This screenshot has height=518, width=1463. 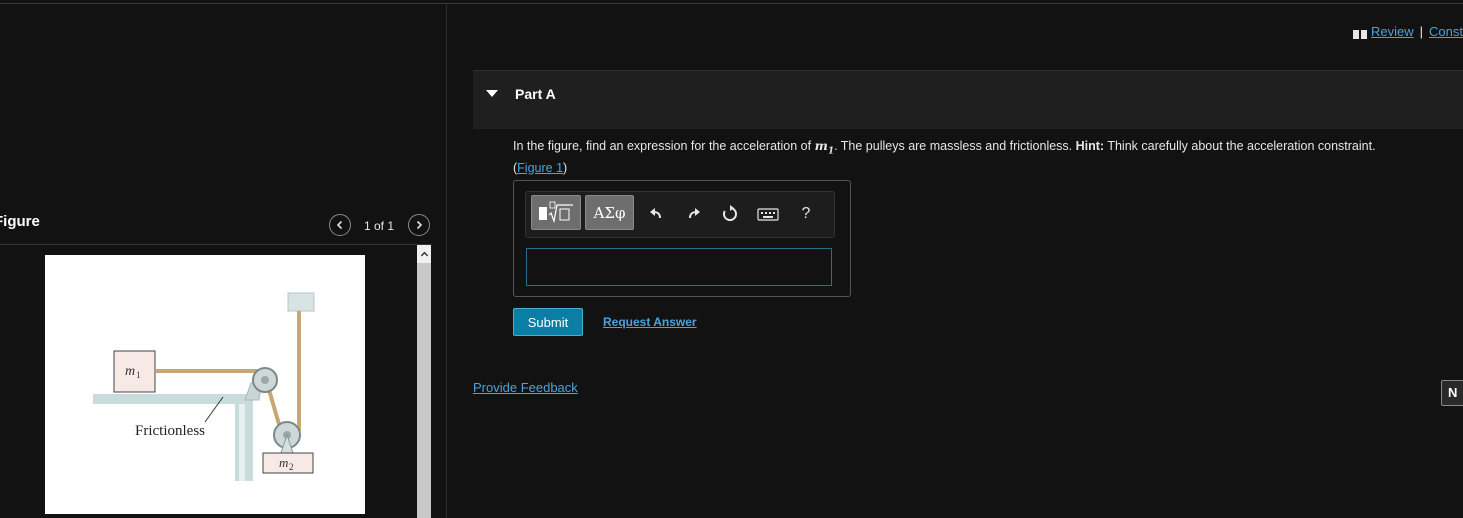 I want to click on next-button: N, so click(x=1452, y=393).